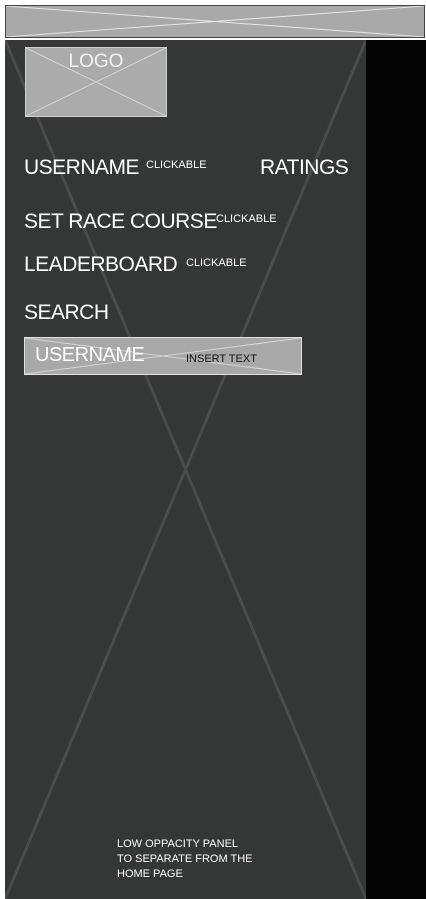 The height and width of the screenshot is (899, 426). Describe the element at coordinates (96, 61) in the screenshot. I see `logo-label: LOGO` at that location.